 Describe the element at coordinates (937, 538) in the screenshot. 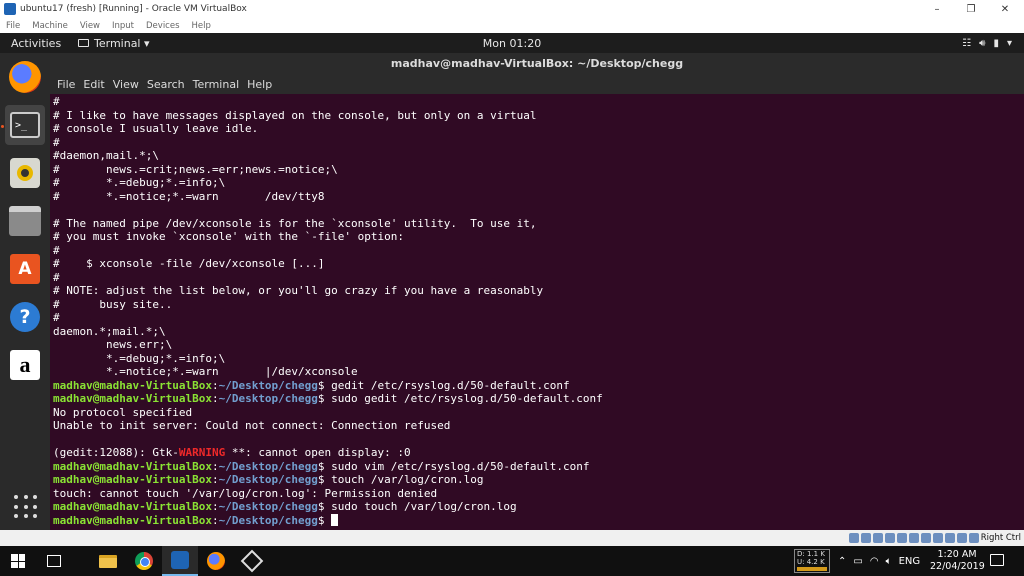

I see `recording-icon` at that location.